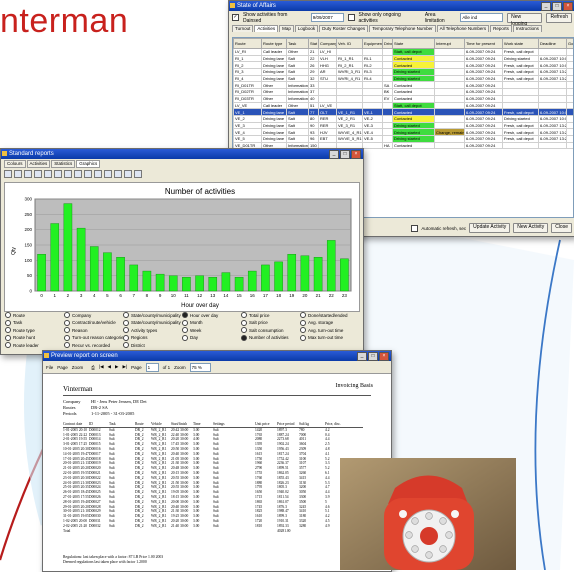  I want to click on column-header: Company, so click(327, 43).